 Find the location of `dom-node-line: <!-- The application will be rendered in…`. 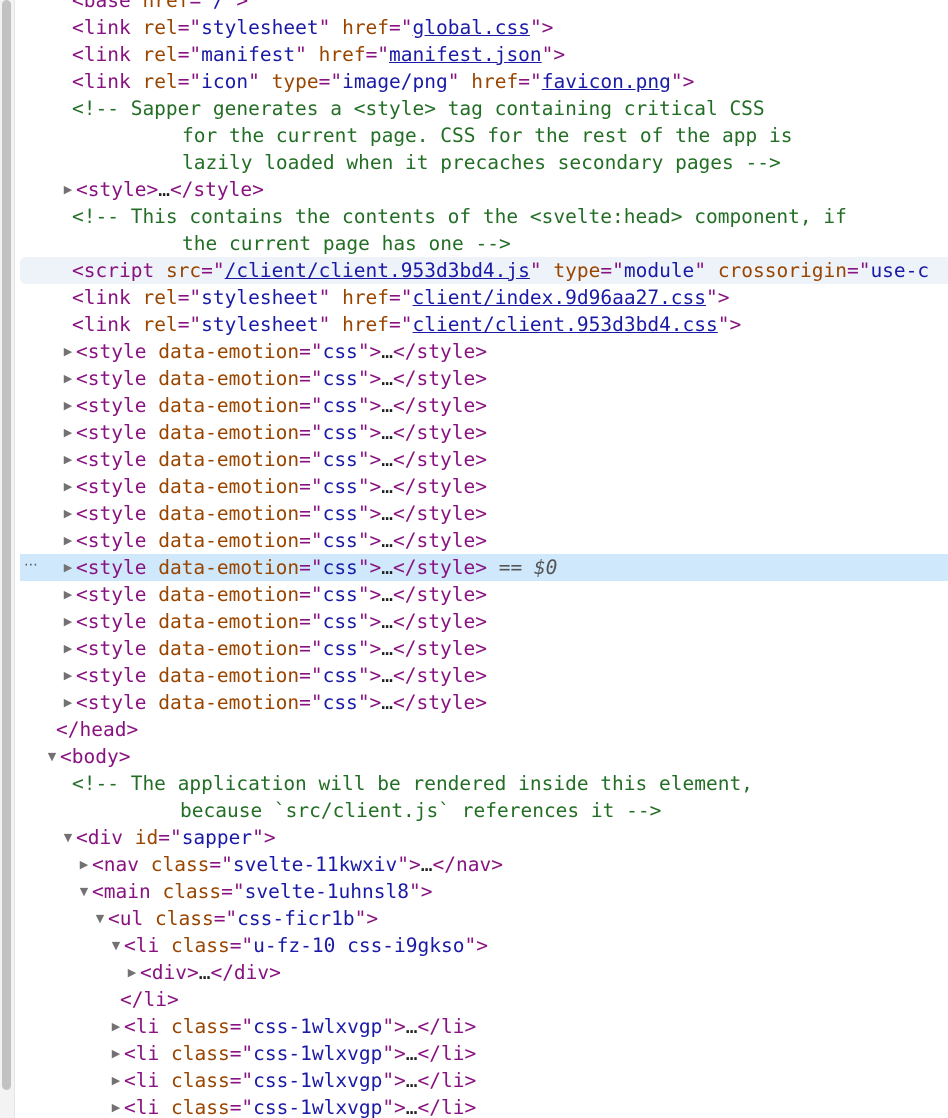

dom-node-line: <!-- The application will be rendered in… is located at coordinates (484, 783).